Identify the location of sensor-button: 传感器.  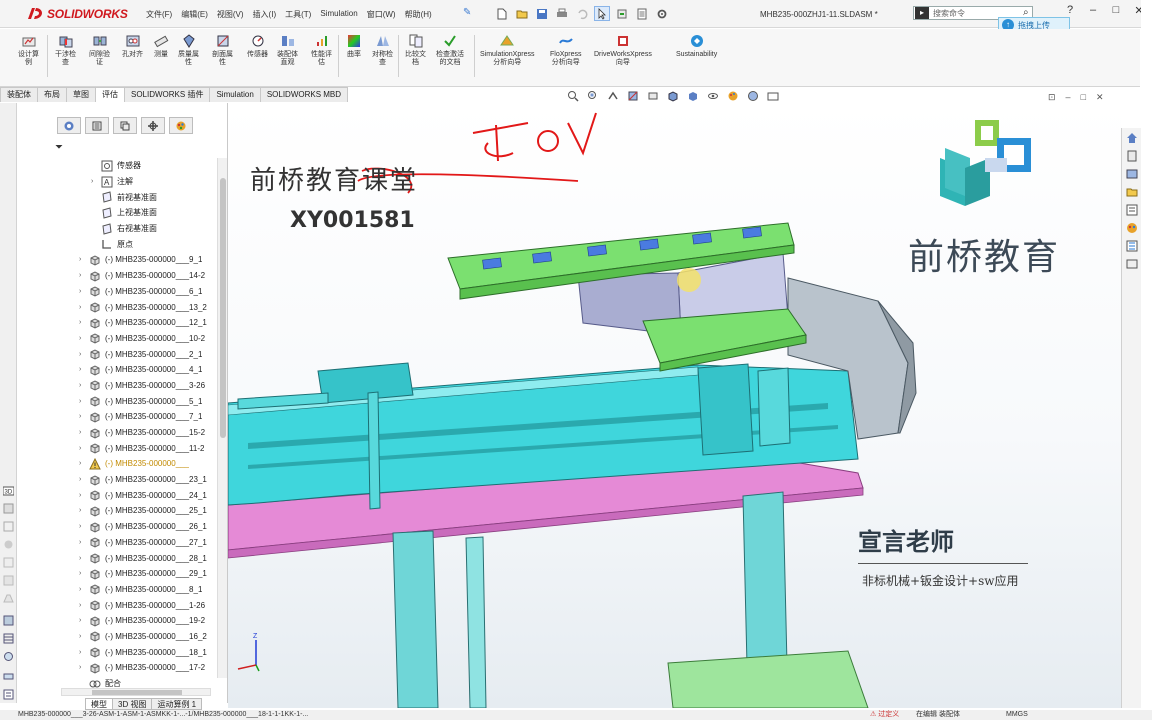
(257, 46).